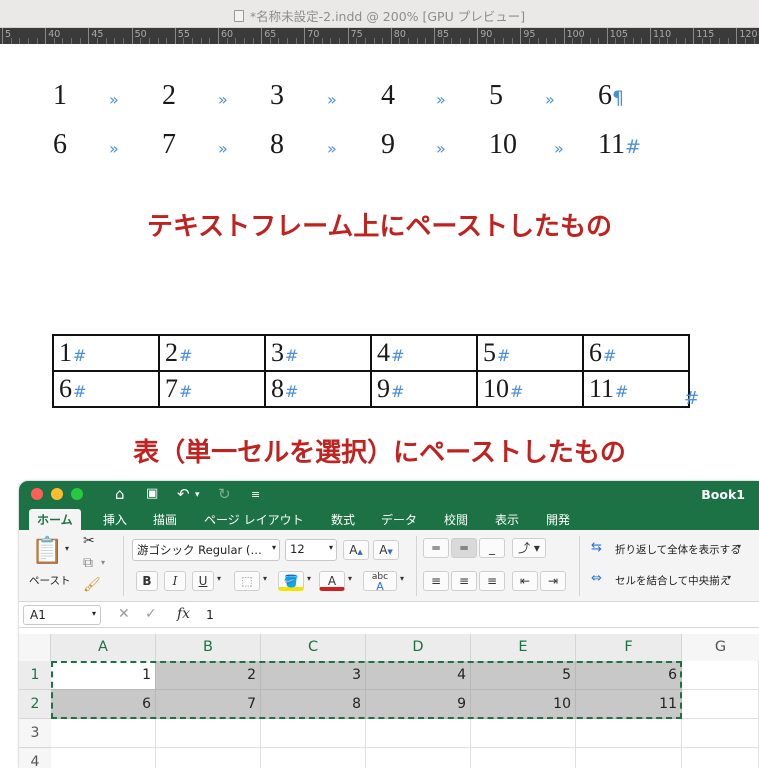 Image resolution: width=759 pixels, height=768 pixels. What do you see at coordinates (120, 494) in the screenshot?
I see `home-icon: ⌂` at bounding box center [120, 494].